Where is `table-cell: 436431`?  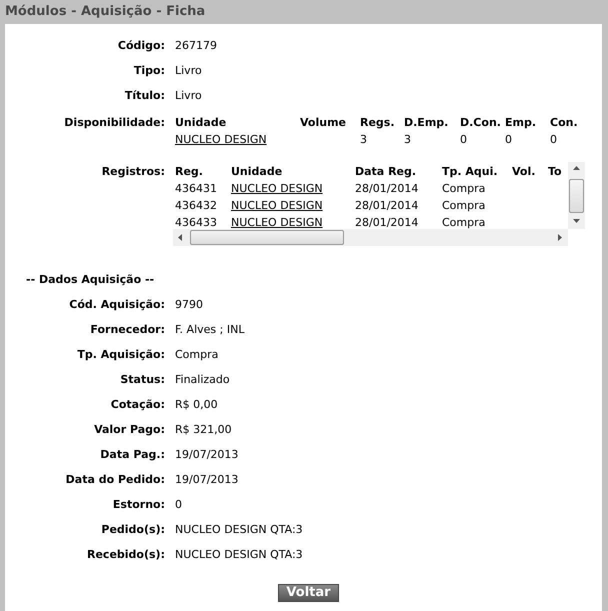
table-cell: 436431 is located at coordinates (196, 188).